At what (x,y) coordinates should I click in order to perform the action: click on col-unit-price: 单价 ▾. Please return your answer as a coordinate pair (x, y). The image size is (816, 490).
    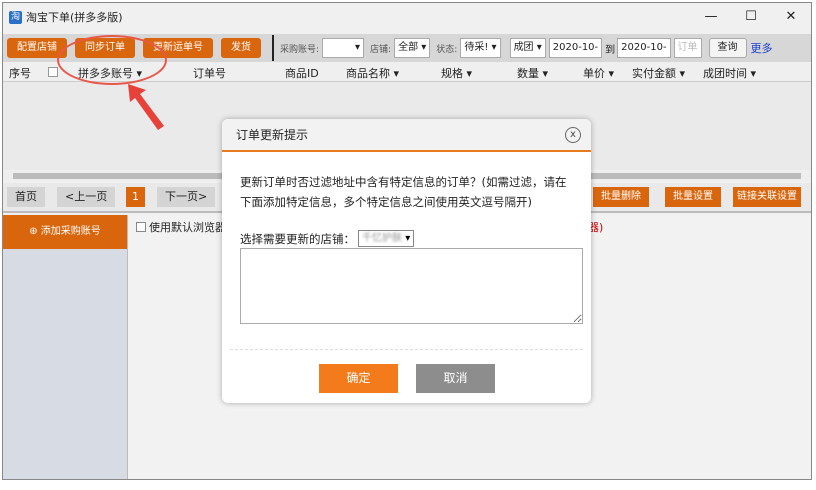
    Looking at the image, I should click on (598, 73).